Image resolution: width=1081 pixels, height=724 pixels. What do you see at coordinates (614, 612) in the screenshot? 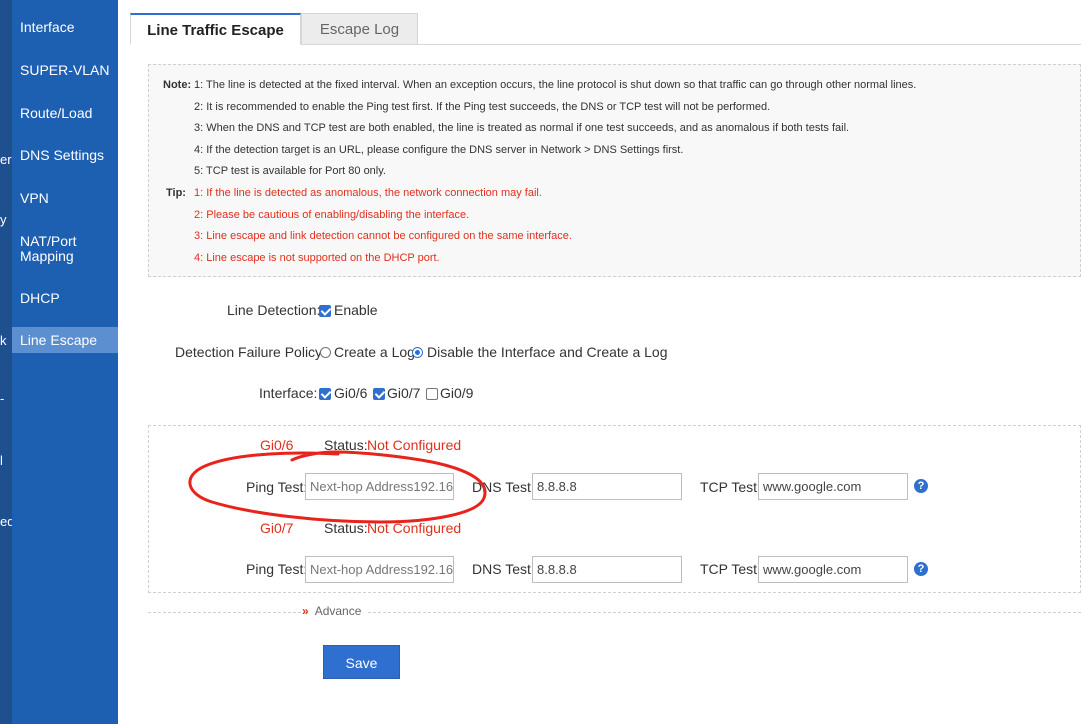
I see `advance-divider` at bounding box center [614, 612].